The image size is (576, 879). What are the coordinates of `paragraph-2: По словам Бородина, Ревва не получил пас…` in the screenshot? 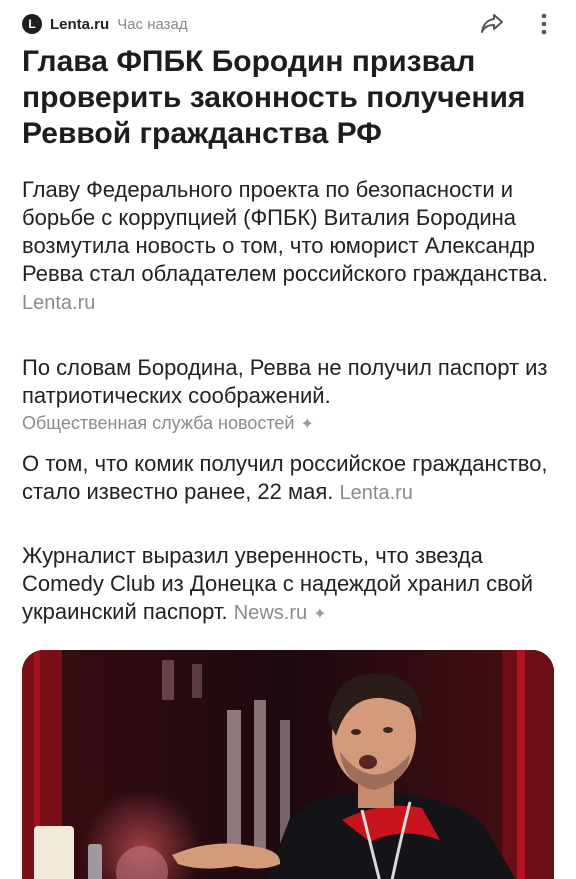 It's located at (289, 396).